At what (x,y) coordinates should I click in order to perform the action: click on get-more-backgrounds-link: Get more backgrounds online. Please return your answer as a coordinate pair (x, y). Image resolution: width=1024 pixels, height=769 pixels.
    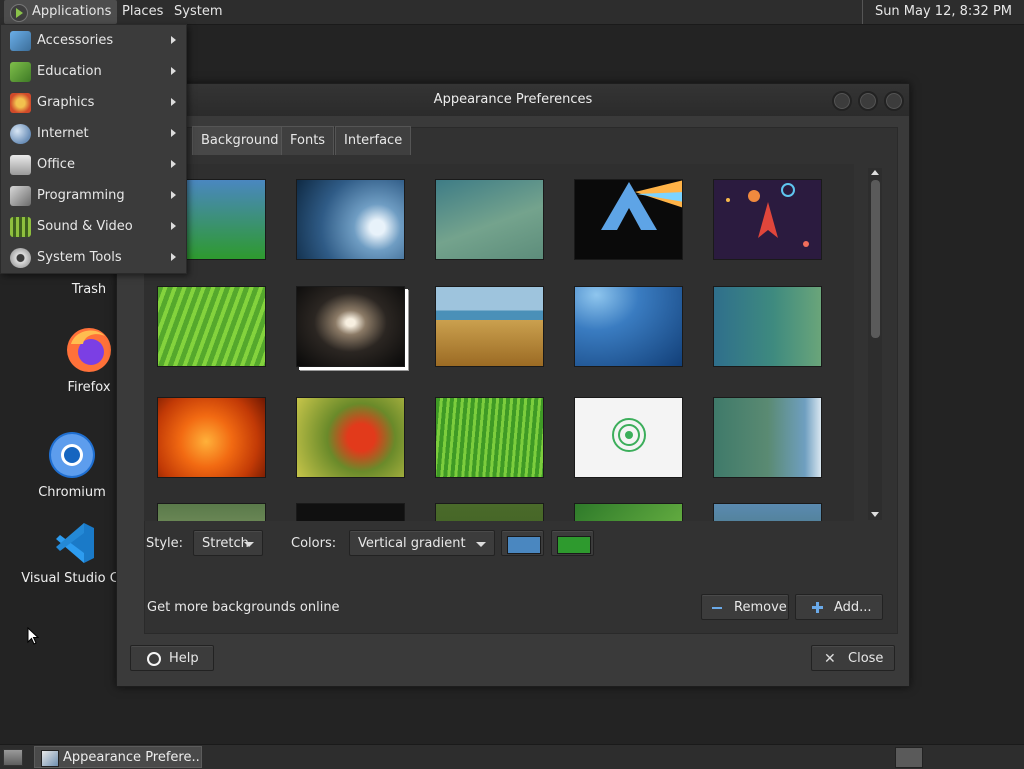
    Looking at the image, I should click on (243, 607).